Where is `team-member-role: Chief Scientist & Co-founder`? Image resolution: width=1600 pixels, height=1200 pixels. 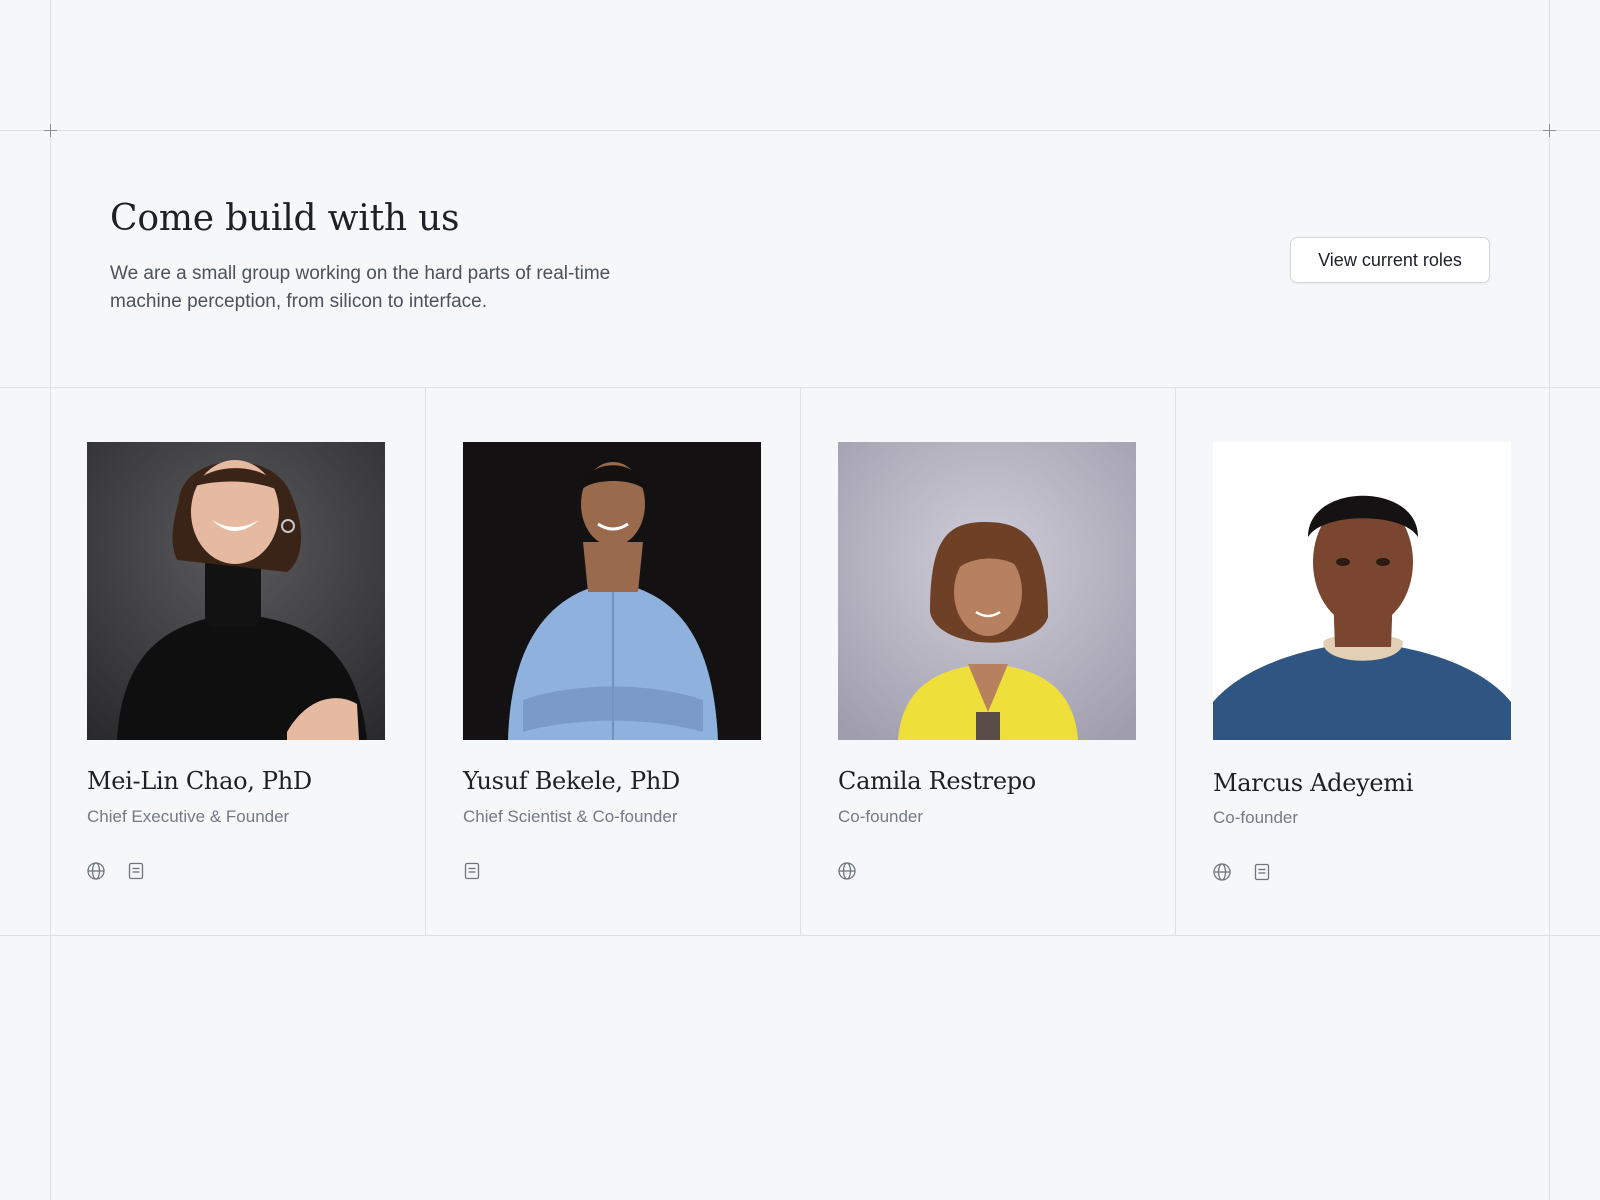 team-member-role: Chief Scientist & Co-founder is located at coordinates (570, 816).